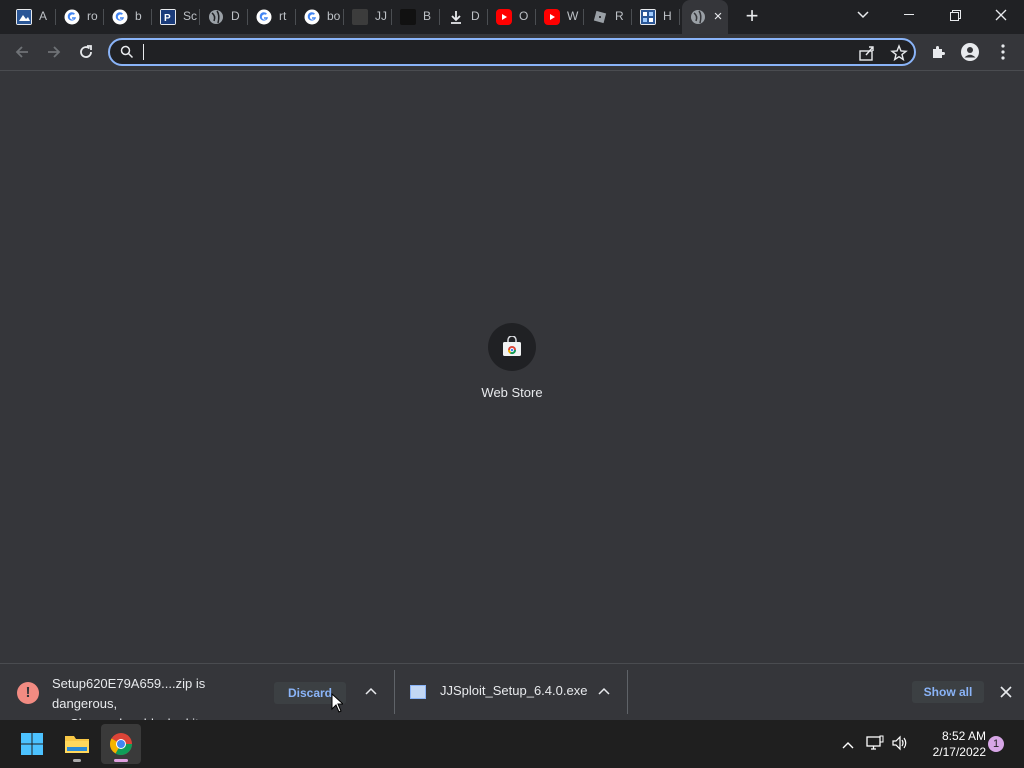  What do you see at coordinates (92, 16) in the screenshot?
I see `tab-title: ro` at bounding box center [92, 16].